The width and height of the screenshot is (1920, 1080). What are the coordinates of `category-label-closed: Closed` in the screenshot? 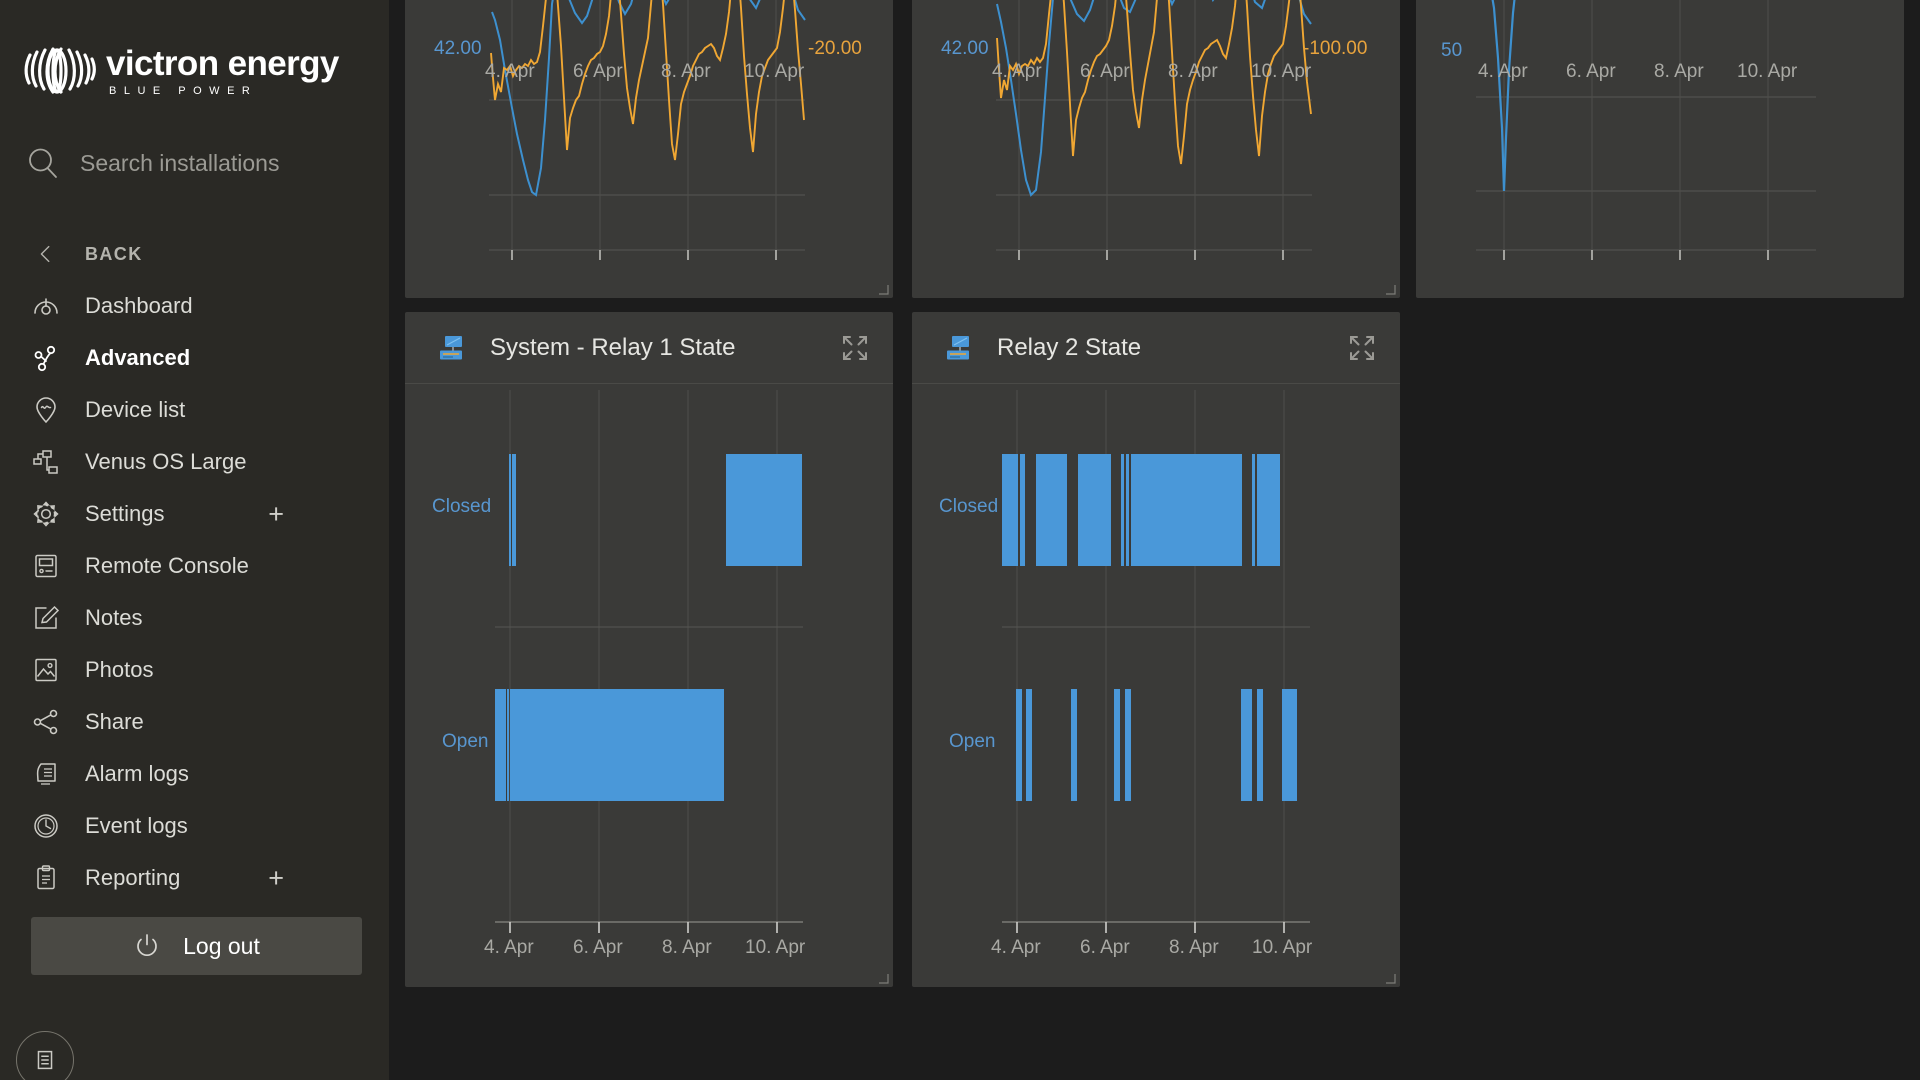 It's located at (969, 506).